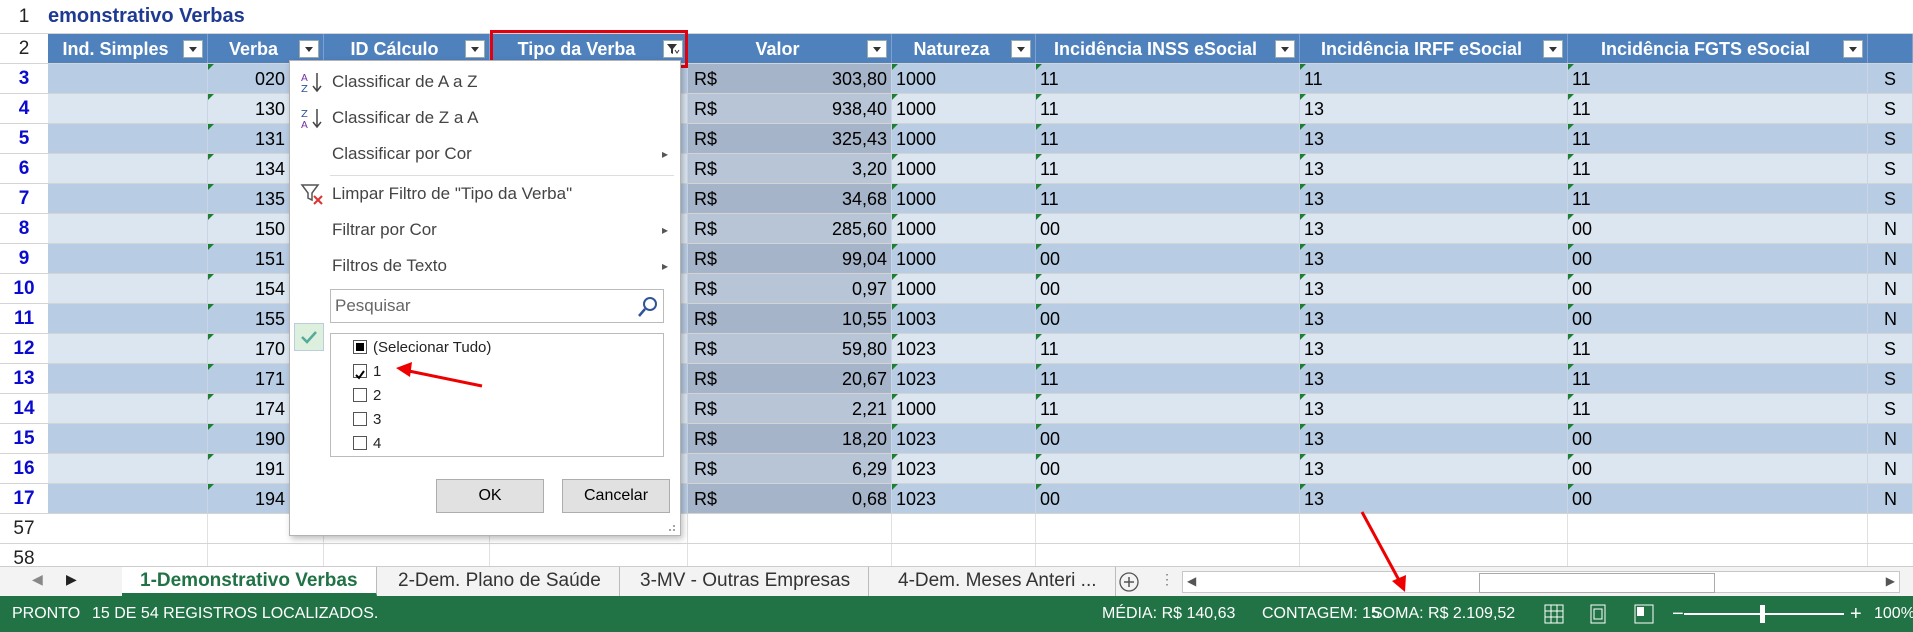 The width and height of the screenshot is (1913, 632). What do you see at coordinates (1434, 78) in the screenshot?
I see `cell-irrf: 11` at bounding box center [1434, 78].